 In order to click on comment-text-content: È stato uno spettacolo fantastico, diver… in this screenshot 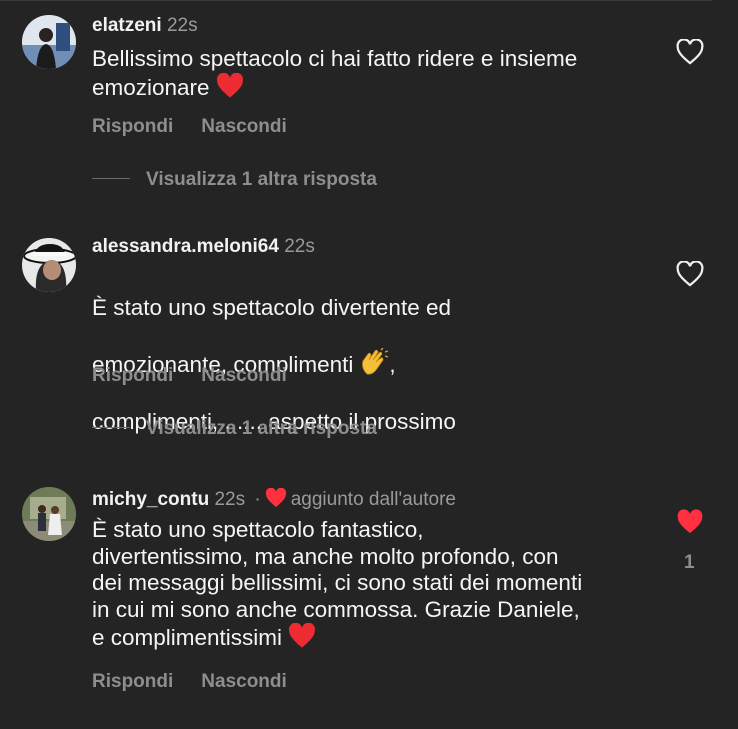, I will do `click(337, 583)`.